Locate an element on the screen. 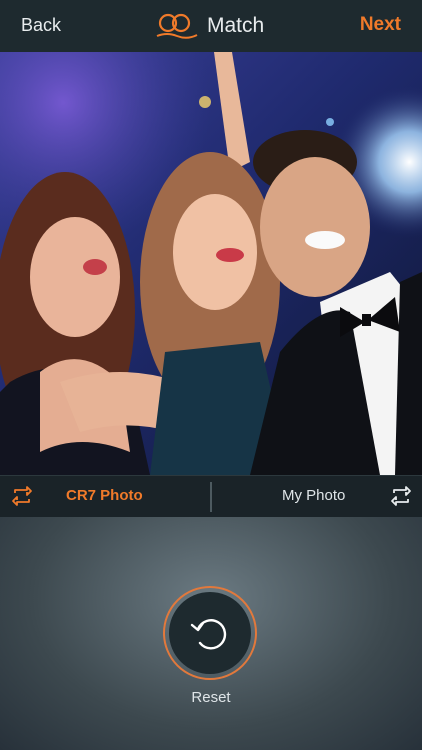  divider is located at coordinates (211, 497).